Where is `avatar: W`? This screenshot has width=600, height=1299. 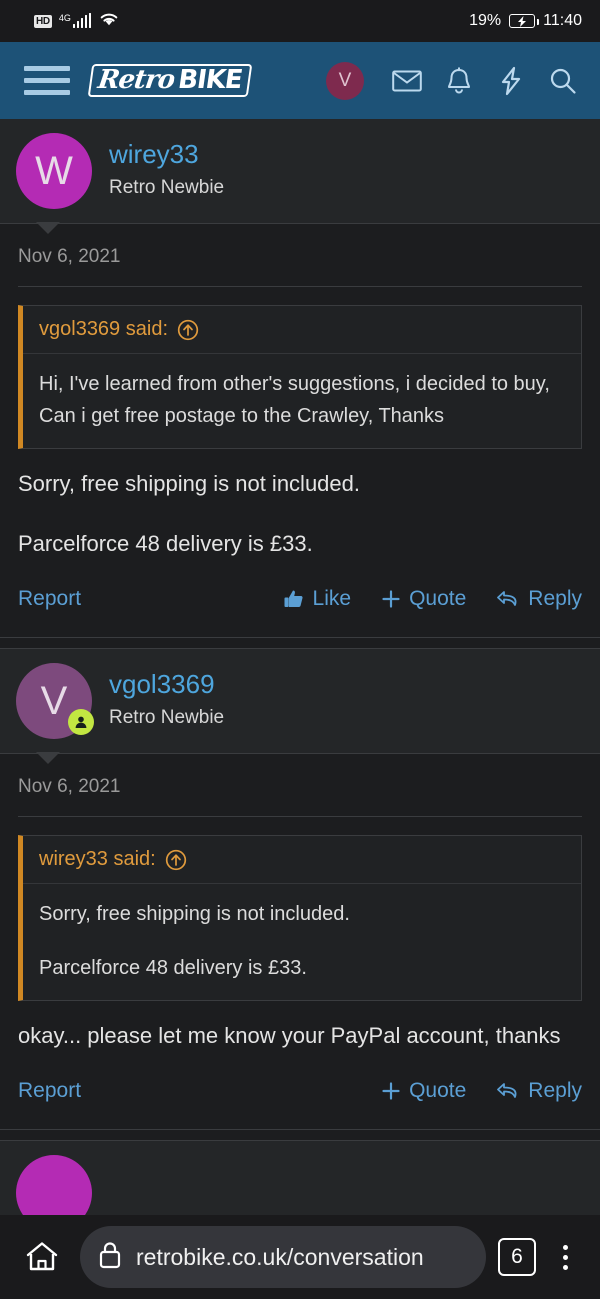
avatar: W is located at coordinates (54, 171).